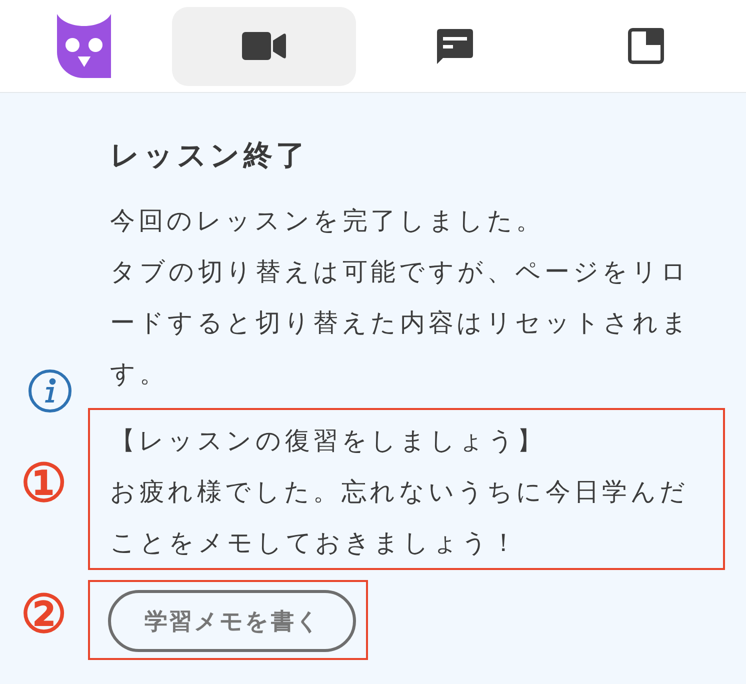  I want to click on review-heading: 【レッスンの復習をしましょう】, so click(328, 441).